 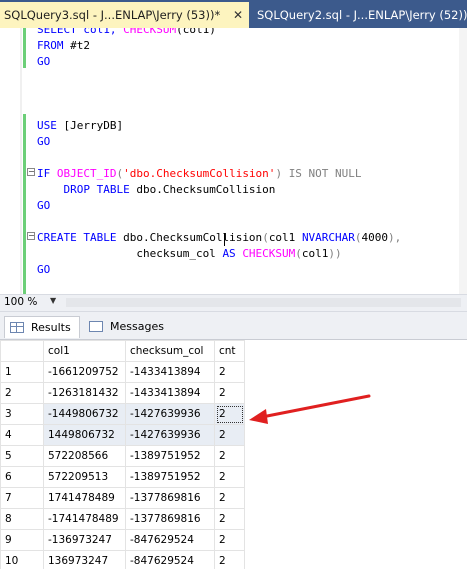 I want to click on editor-status-bar: 100 % ▼, so click(x=233, y=303).